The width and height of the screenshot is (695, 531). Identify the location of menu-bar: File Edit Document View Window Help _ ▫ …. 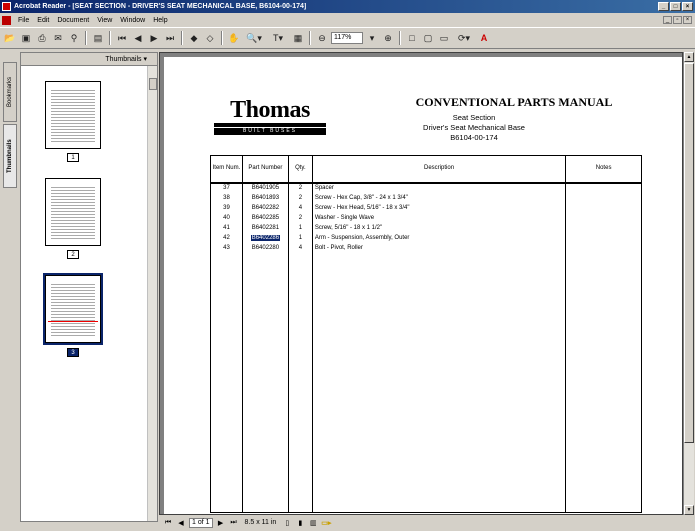
(347, 20).